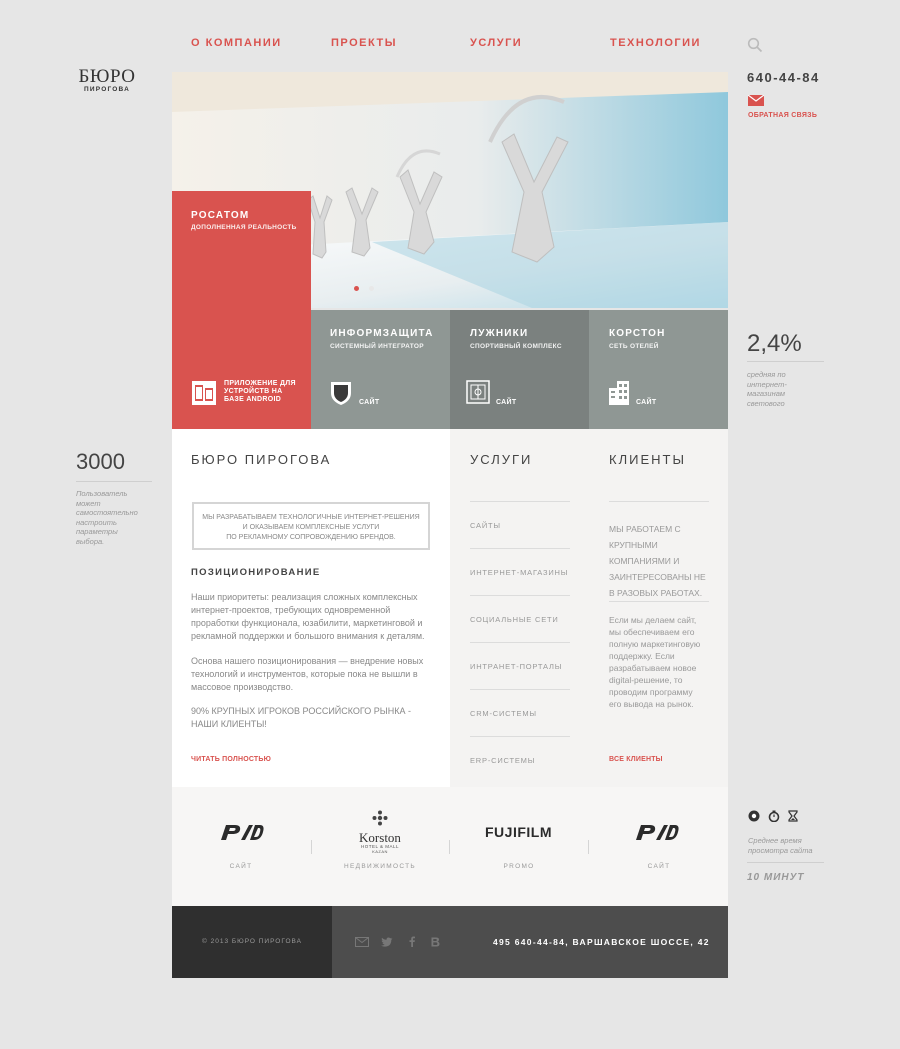  Describe the element at coordinates (107, 89) in the screenshot. I see `logo-subtitle: ПИРОГОВА` at that location.